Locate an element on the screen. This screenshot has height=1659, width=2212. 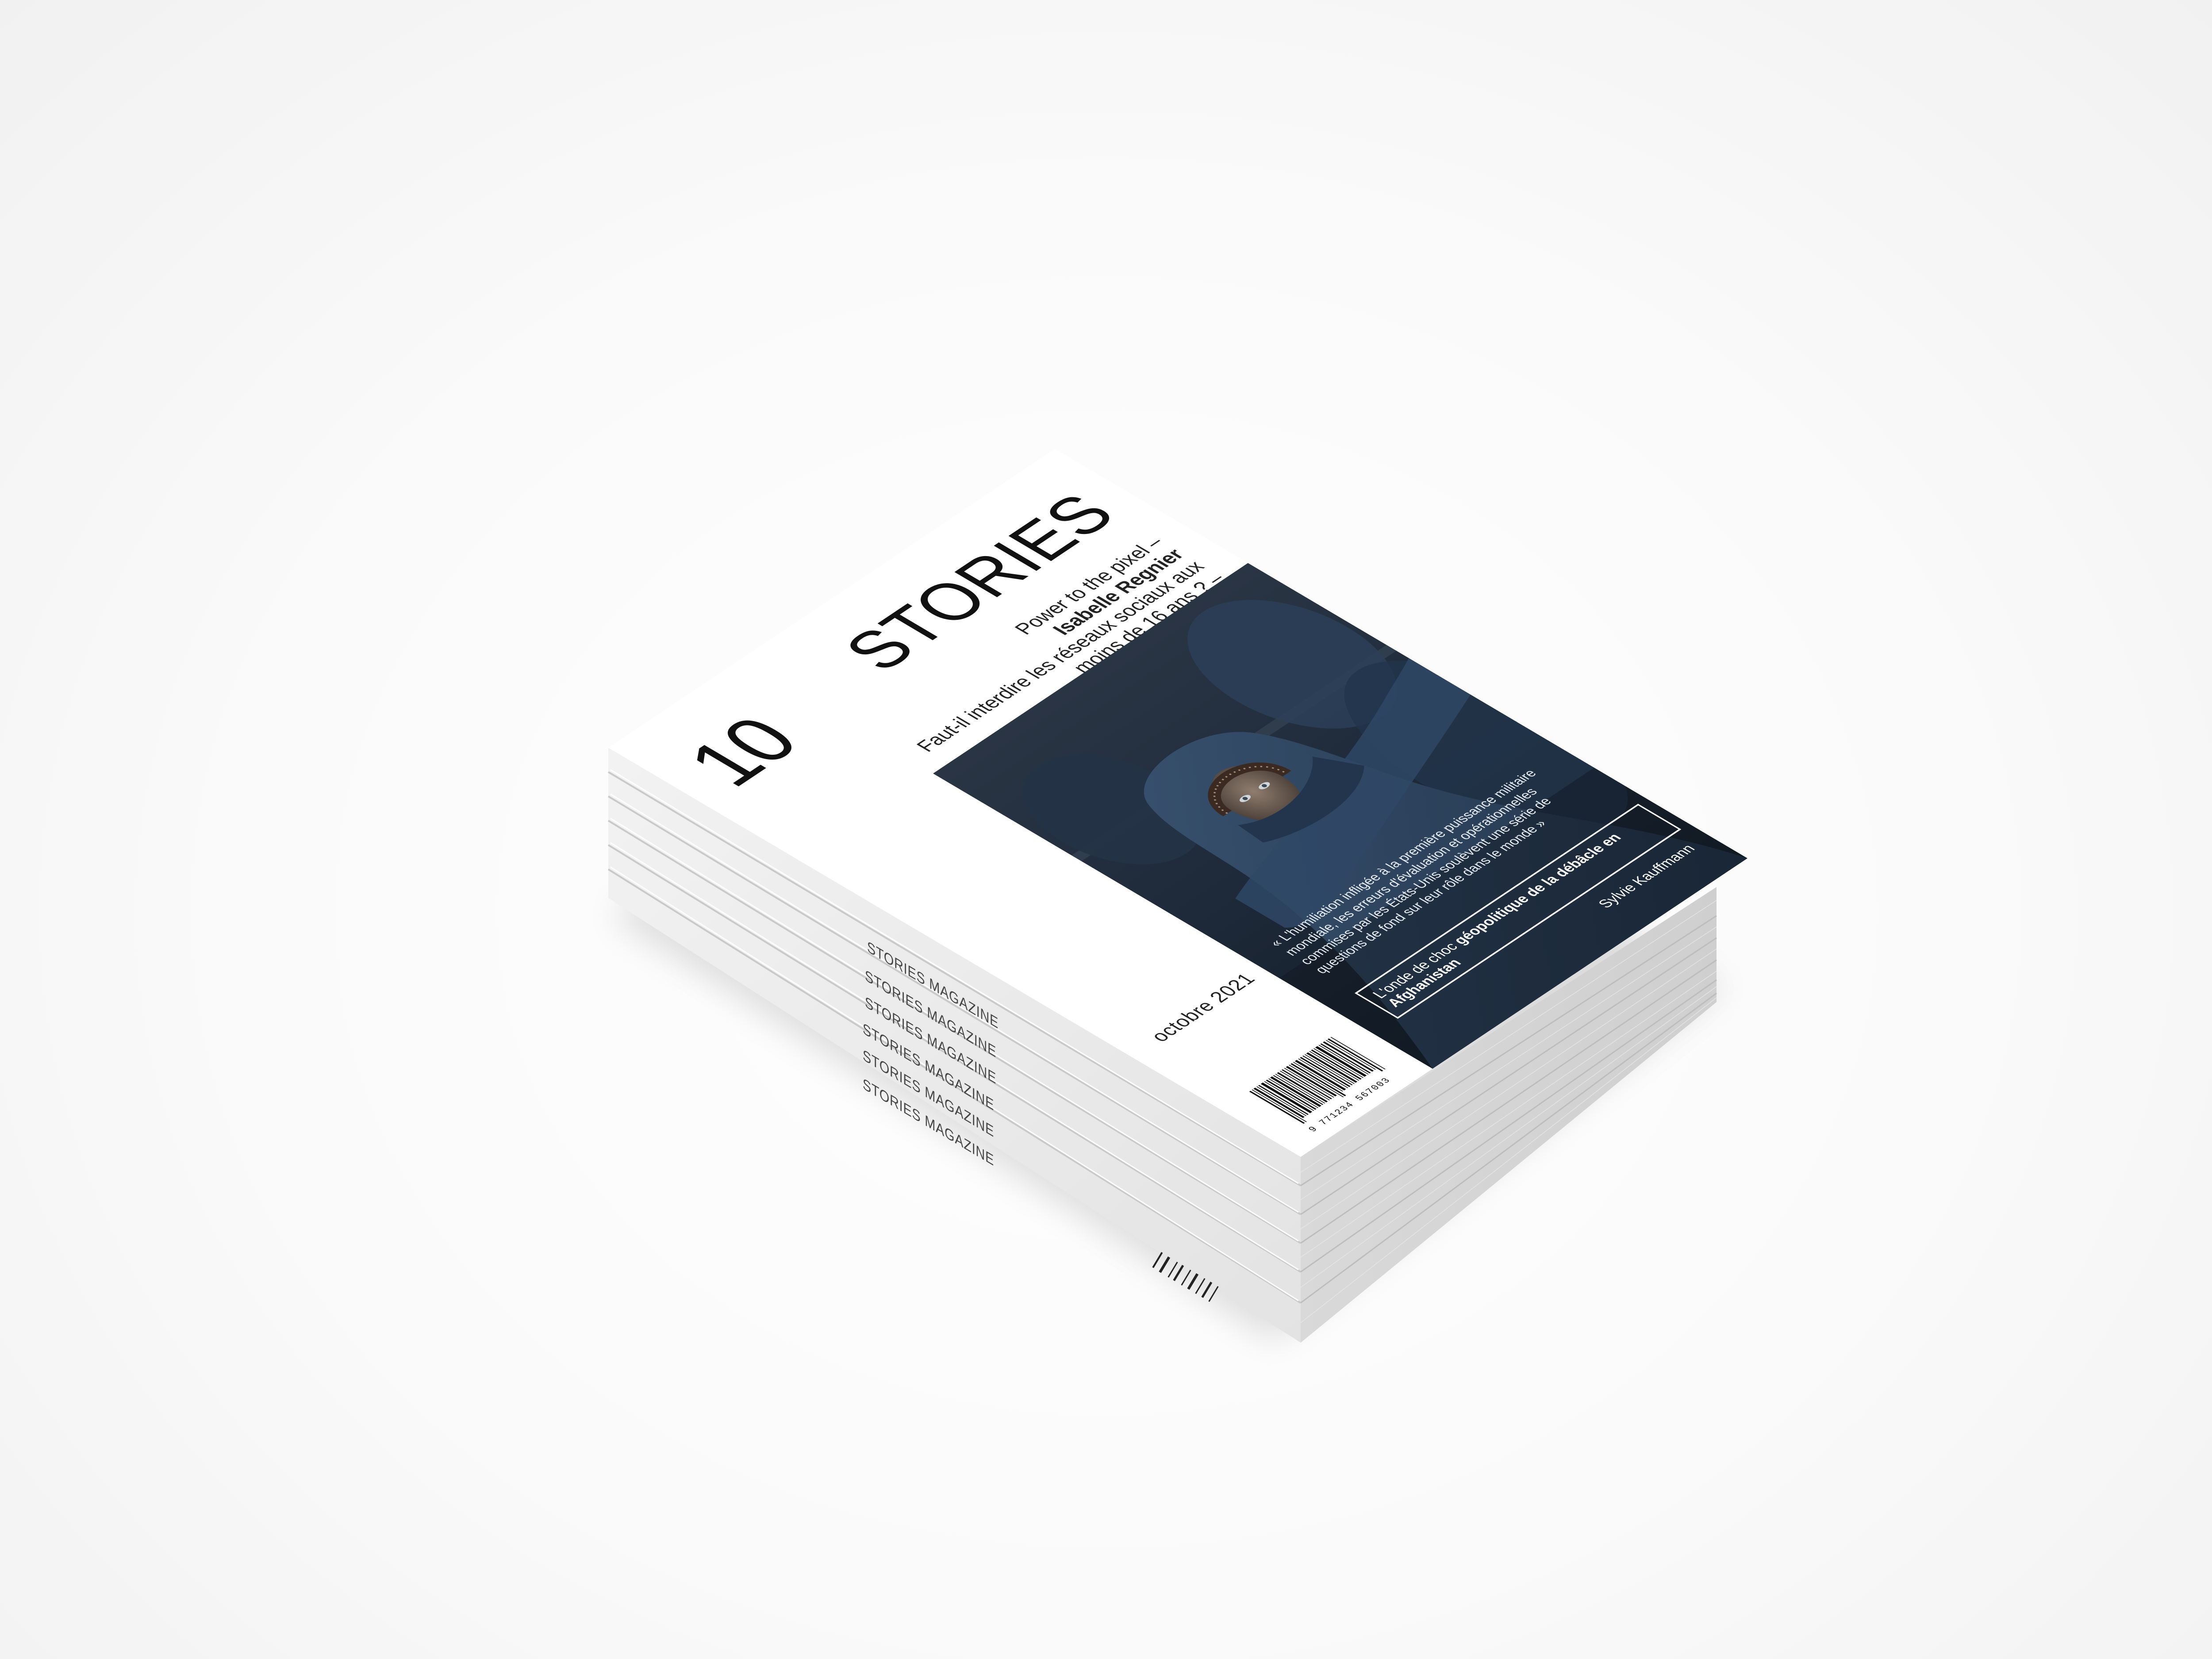
issue-date: octobre 2021 is located at coordinates (1203, 1008).